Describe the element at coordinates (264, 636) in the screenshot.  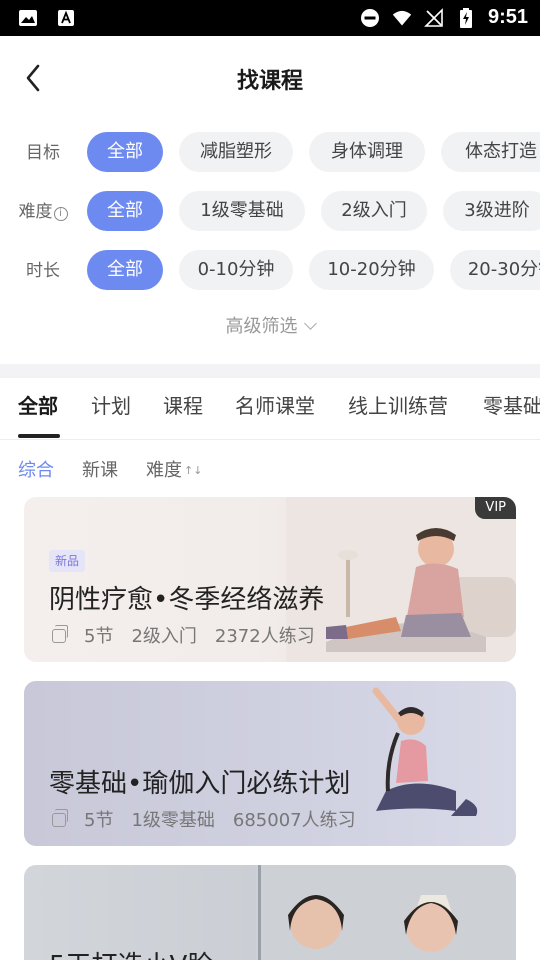
I see `learner-count: 2372人练习` at that location.